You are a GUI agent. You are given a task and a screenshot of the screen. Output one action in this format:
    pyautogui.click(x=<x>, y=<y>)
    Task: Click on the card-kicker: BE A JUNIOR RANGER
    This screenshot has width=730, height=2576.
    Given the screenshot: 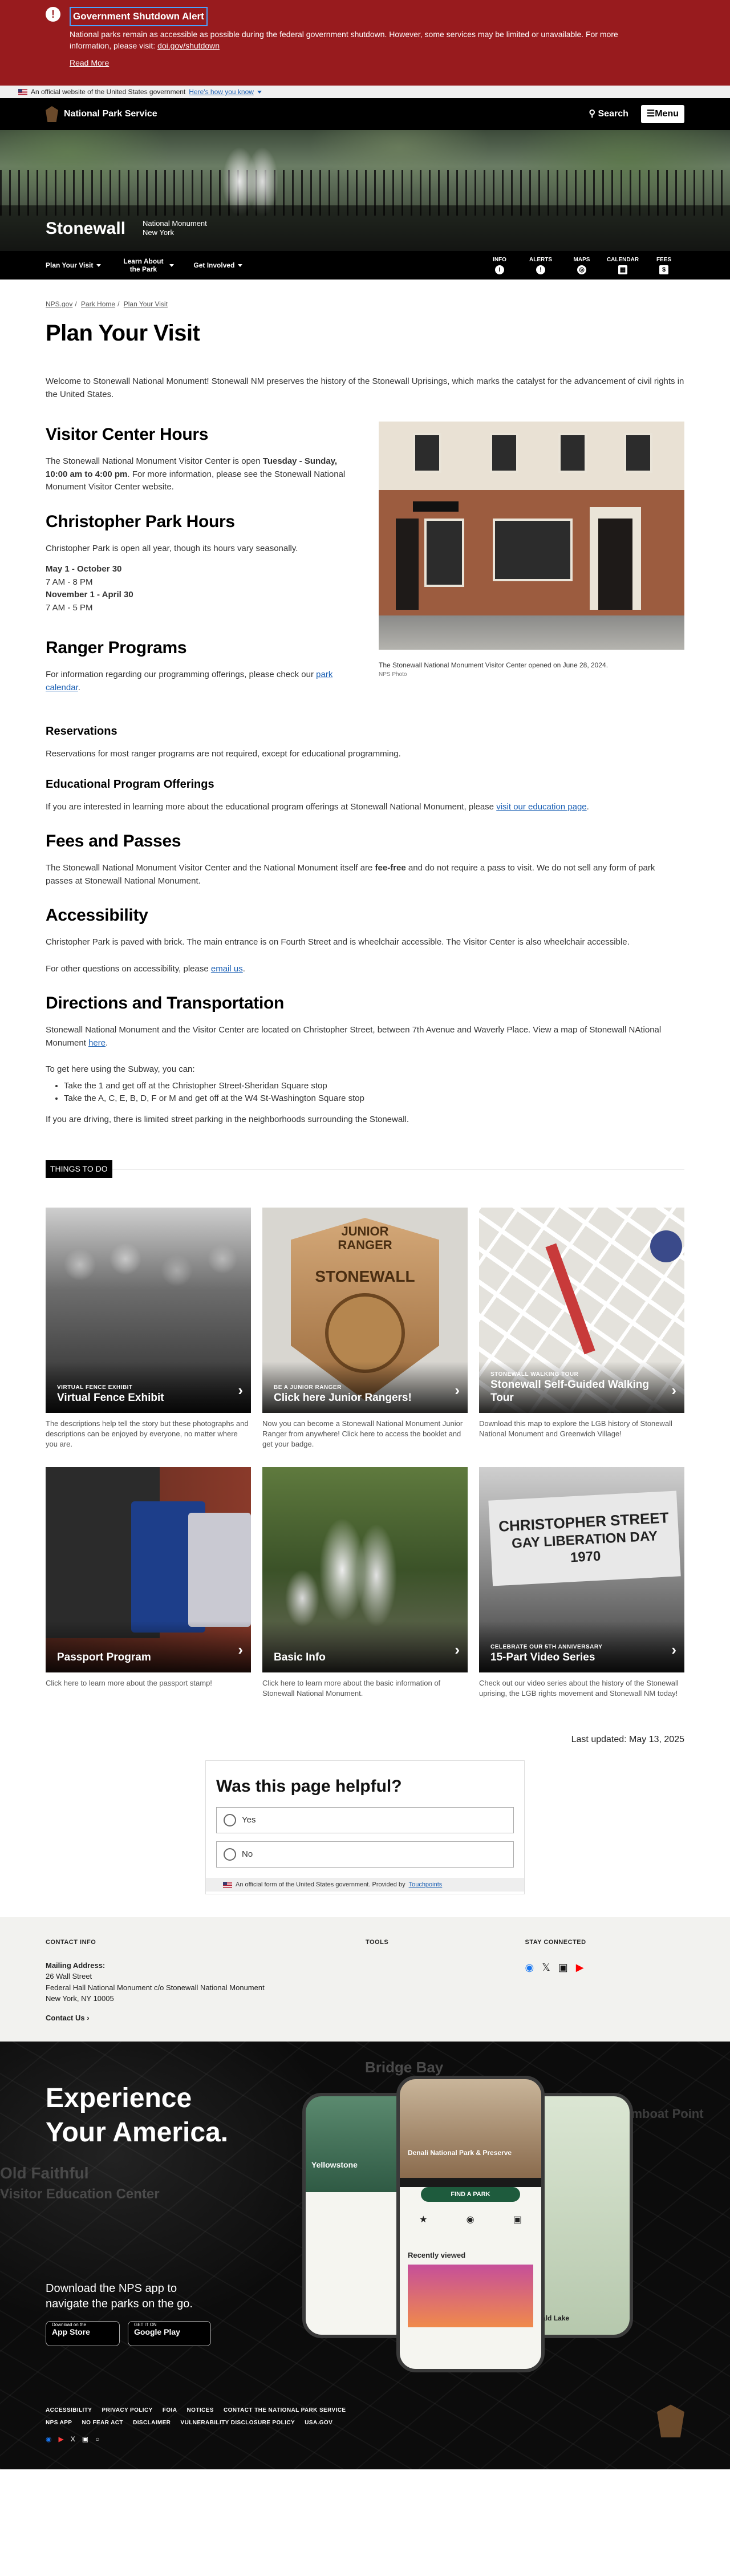 What is the action you would take?
    pyautogui.click(x=308, y=1387)
    